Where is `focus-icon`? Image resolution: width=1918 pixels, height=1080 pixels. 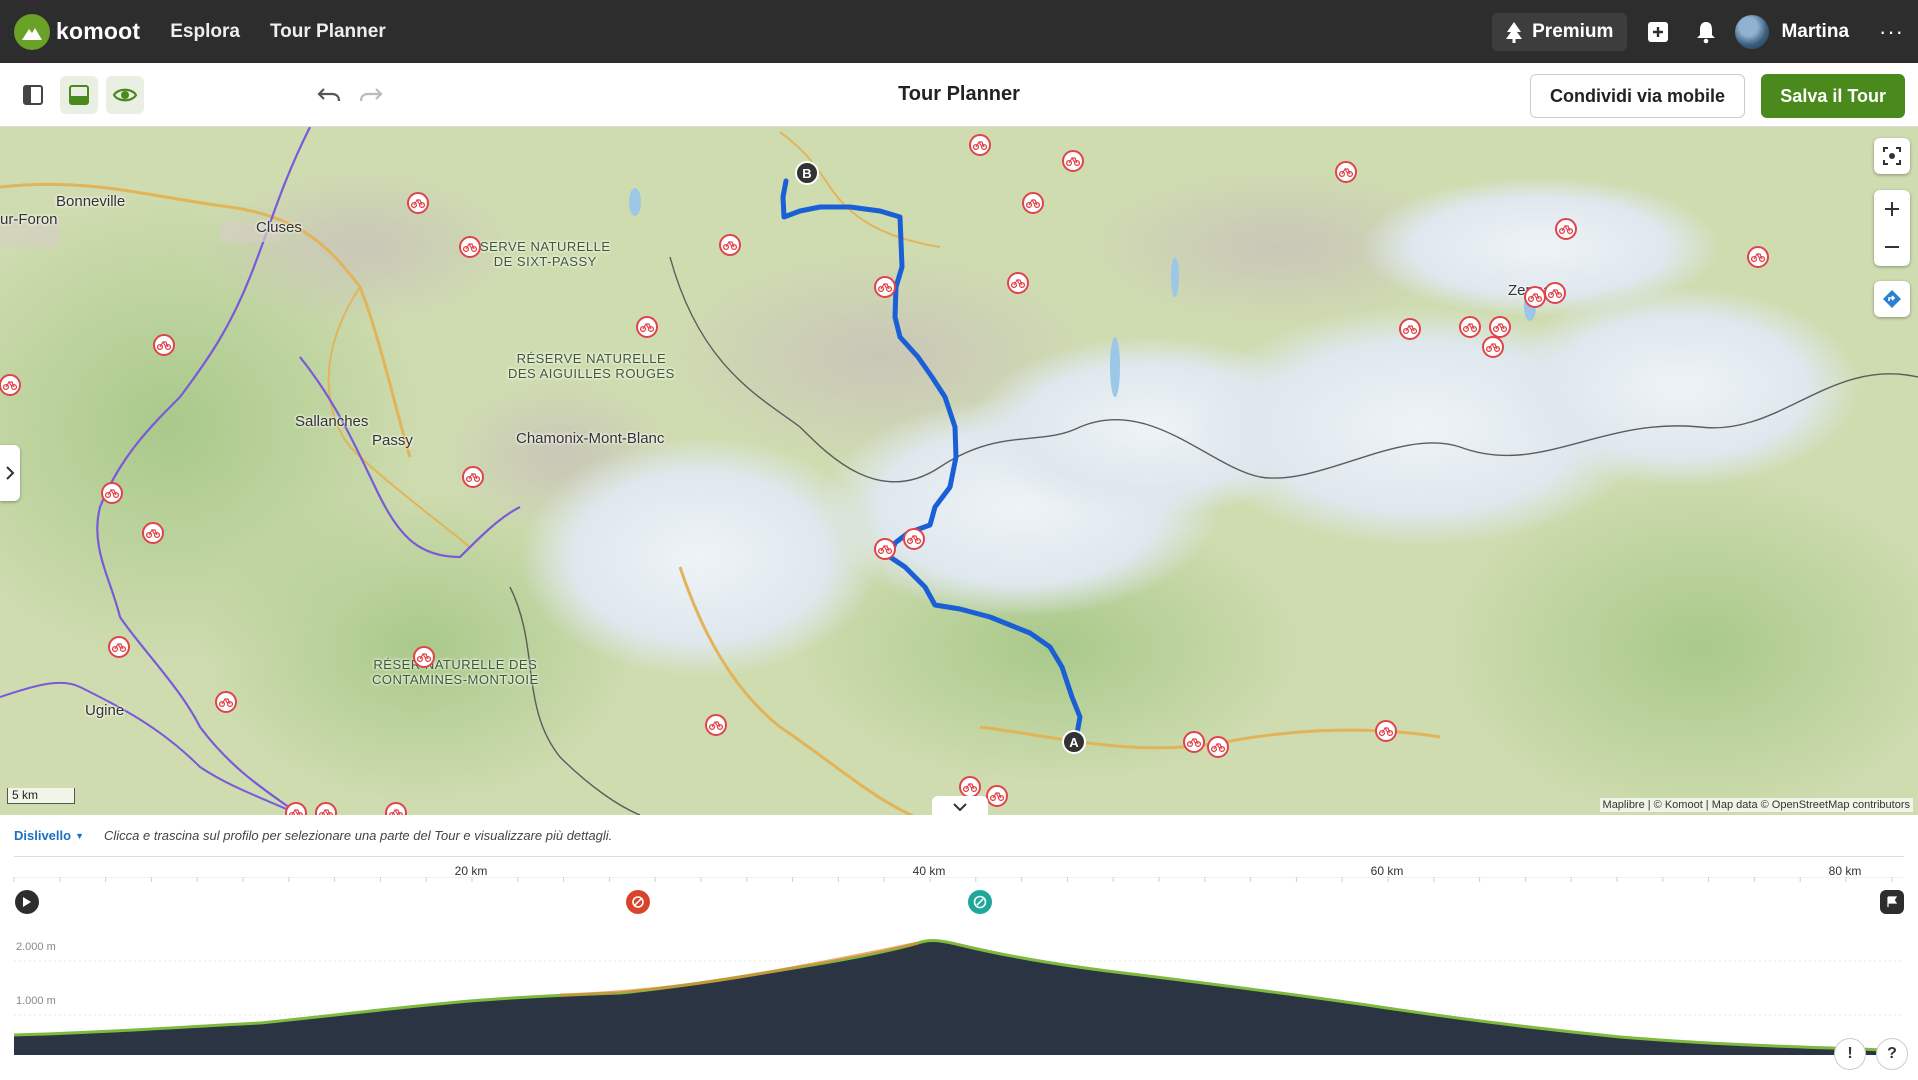 focus-icon is located at coordinates (1892, 156).